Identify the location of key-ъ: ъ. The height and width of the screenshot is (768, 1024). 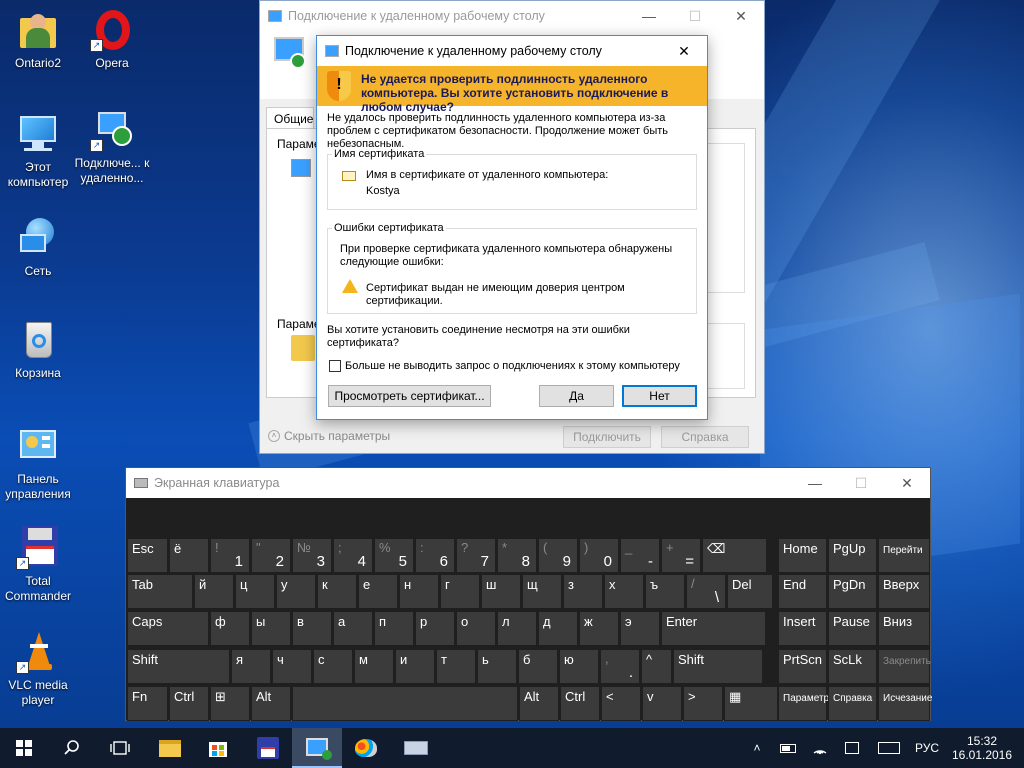
(665, 591).